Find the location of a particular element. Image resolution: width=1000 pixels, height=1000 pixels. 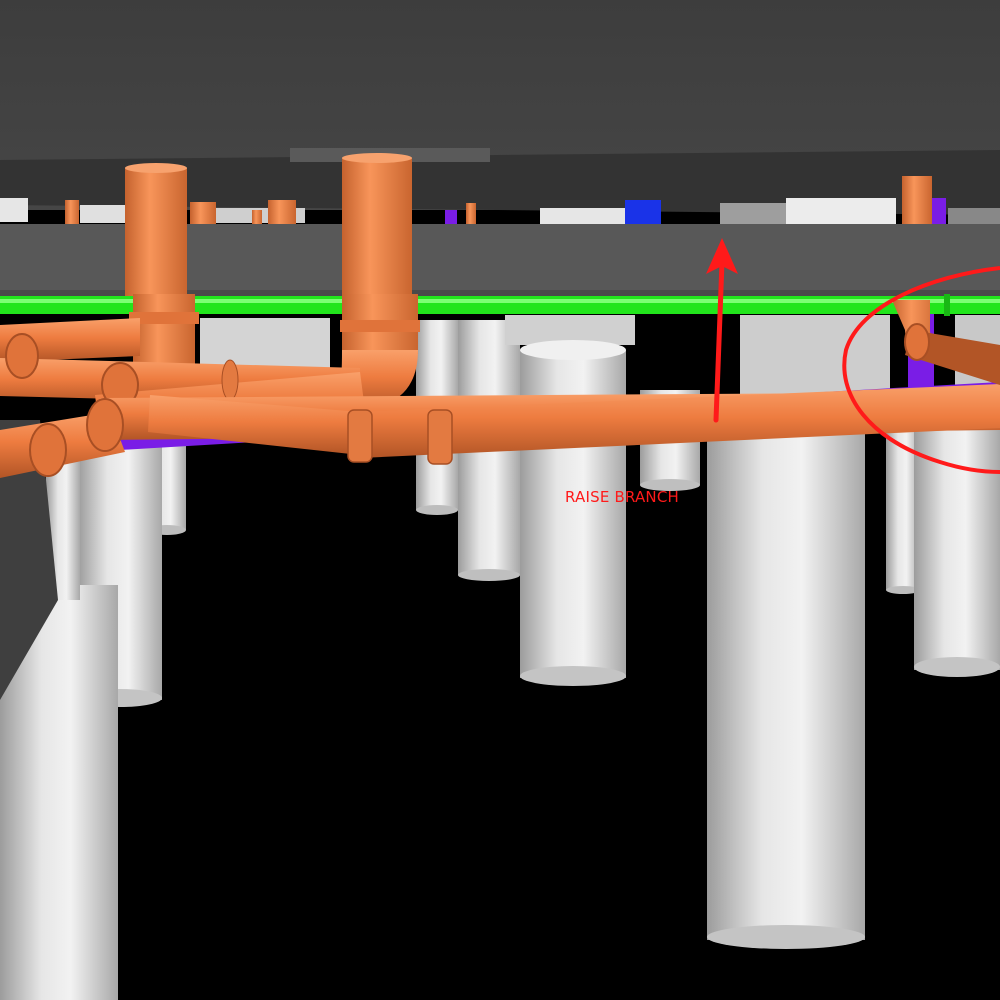

markup-note-text: RAISE BRANCH is located at coordinates (622, 497).